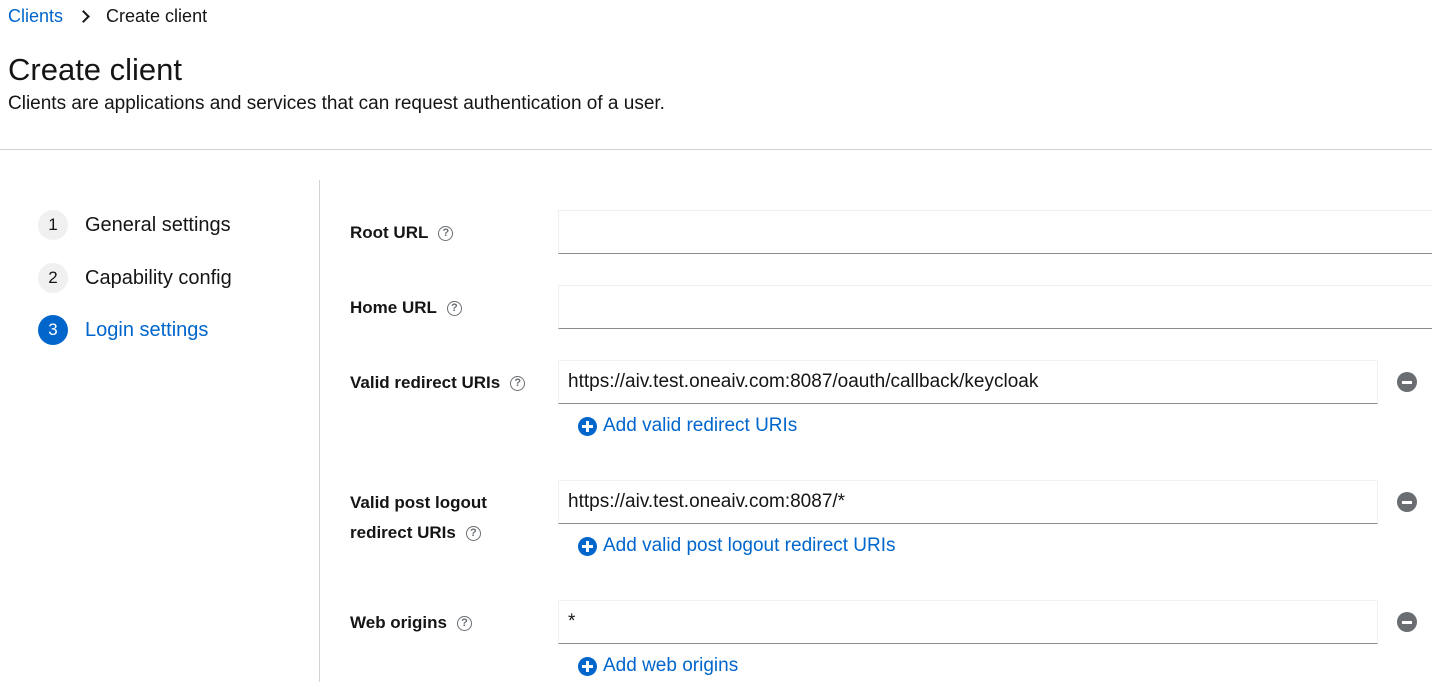 The width and height of the screenshot is (1432, 682). What do you see at coordinates (53, 225) in the screenshot?
I see `step-number: 1` at bounding box center [53, 225].